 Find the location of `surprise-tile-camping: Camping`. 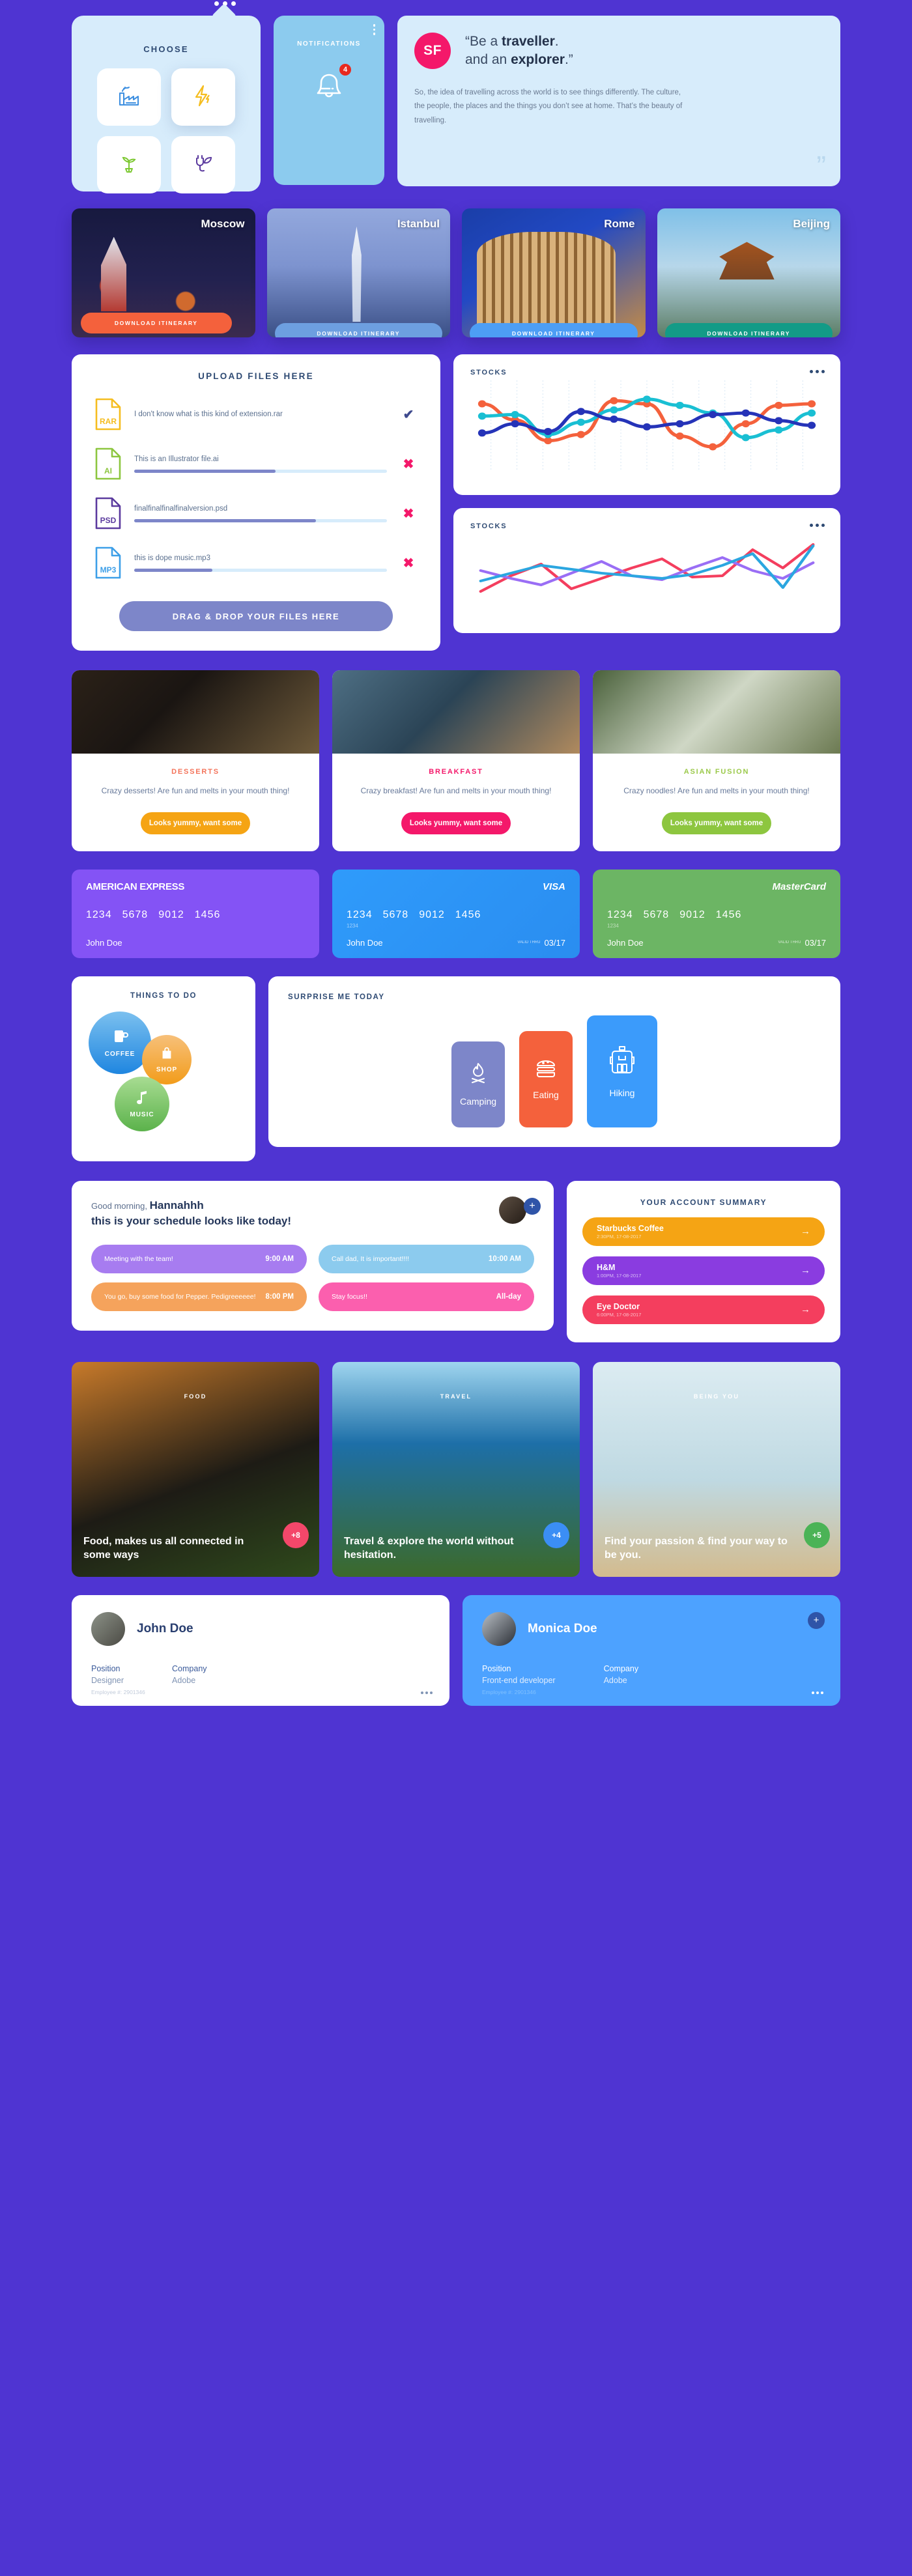

surprise-tile-camping: Camping is located at coordinates (478, 1084).